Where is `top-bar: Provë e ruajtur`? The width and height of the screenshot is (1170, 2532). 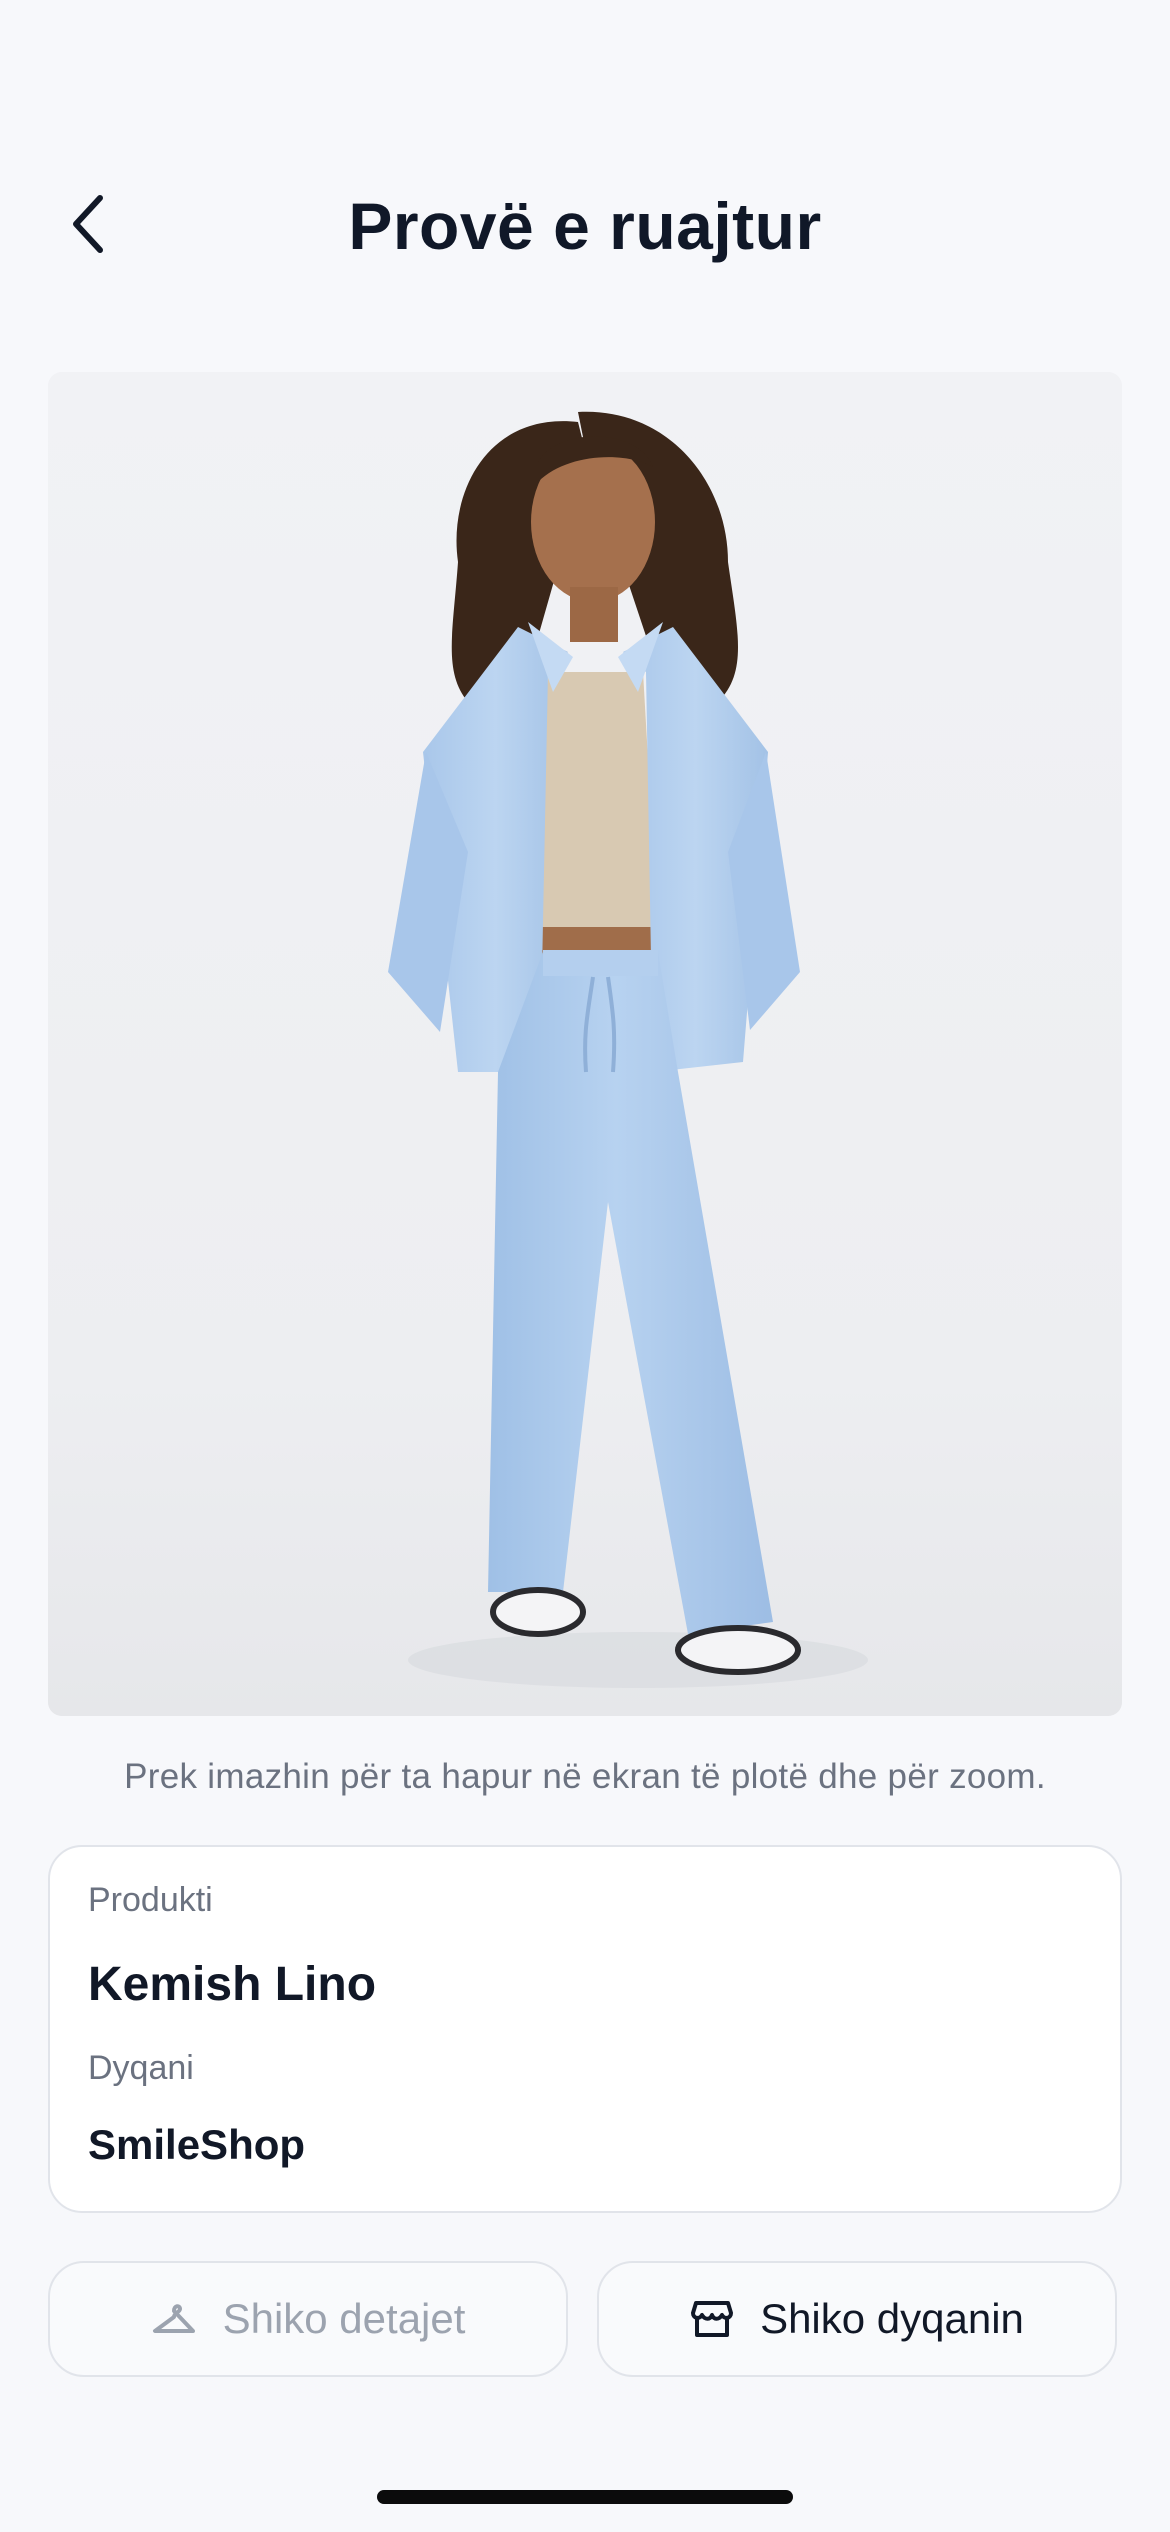
top-bar: Provë e ruajtur is located at coordinates (585, 225).